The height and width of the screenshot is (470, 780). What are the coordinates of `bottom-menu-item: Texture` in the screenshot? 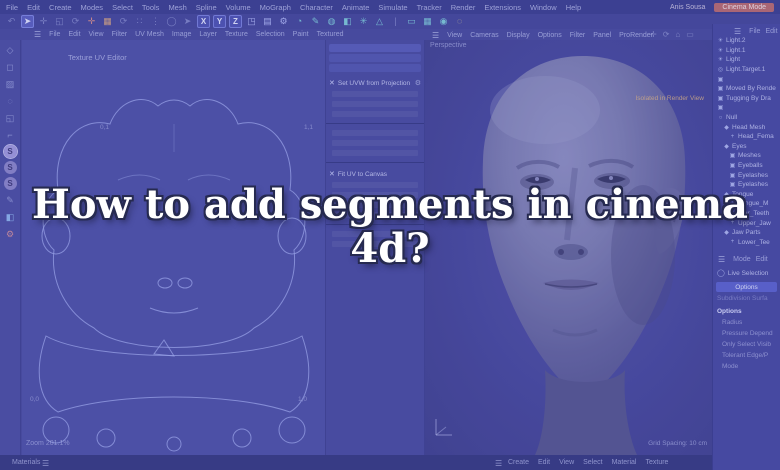 It's located at (657, 462).